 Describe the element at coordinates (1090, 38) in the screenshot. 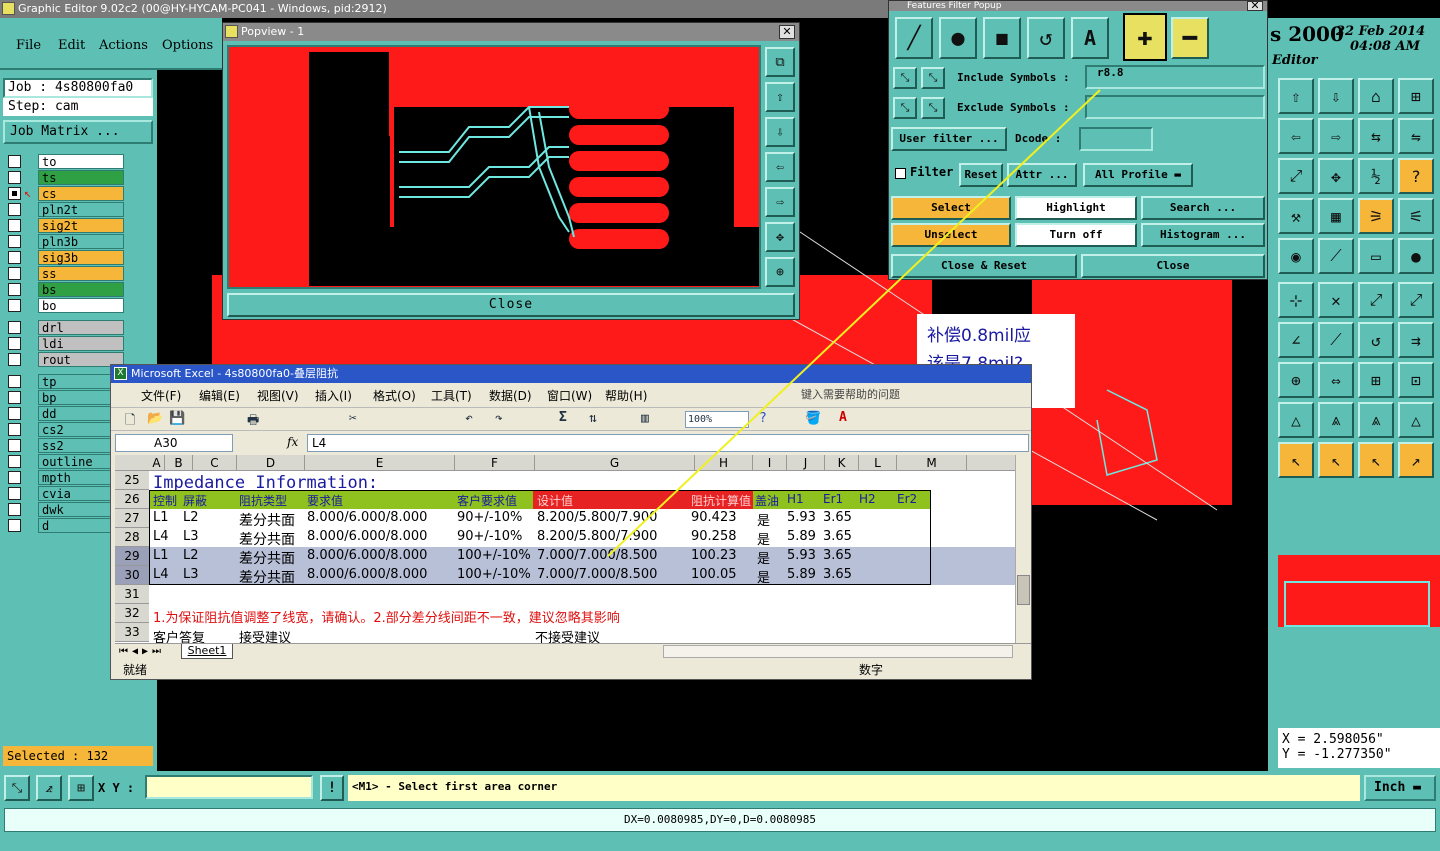

I see `text-feature-icon: A` at that location.